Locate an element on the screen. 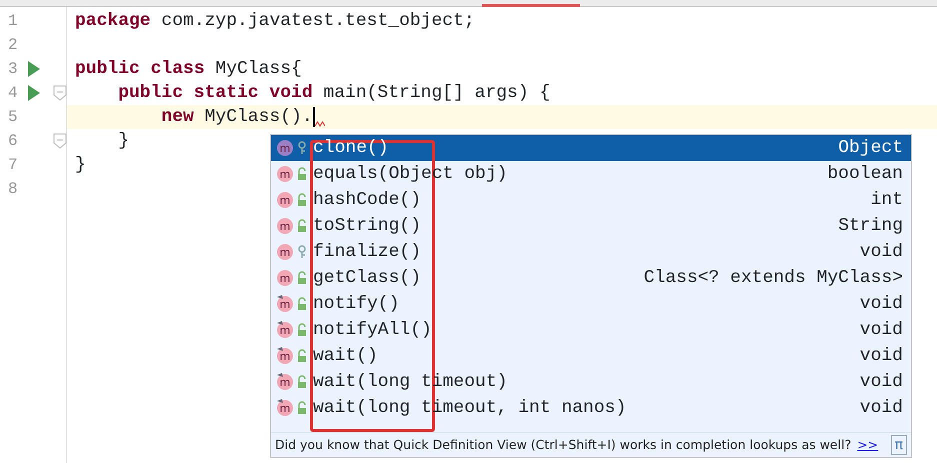  error-squiggle-icon is located at coordinates (319, 124).